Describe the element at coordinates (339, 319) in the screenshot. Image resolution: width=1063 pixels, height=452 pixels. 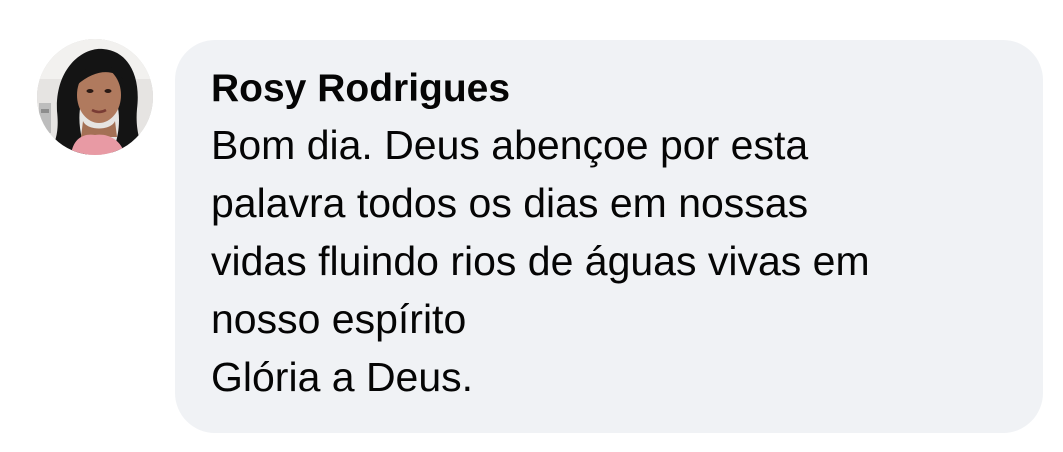
I see `comment-text-line: nosso espírito` at that location.